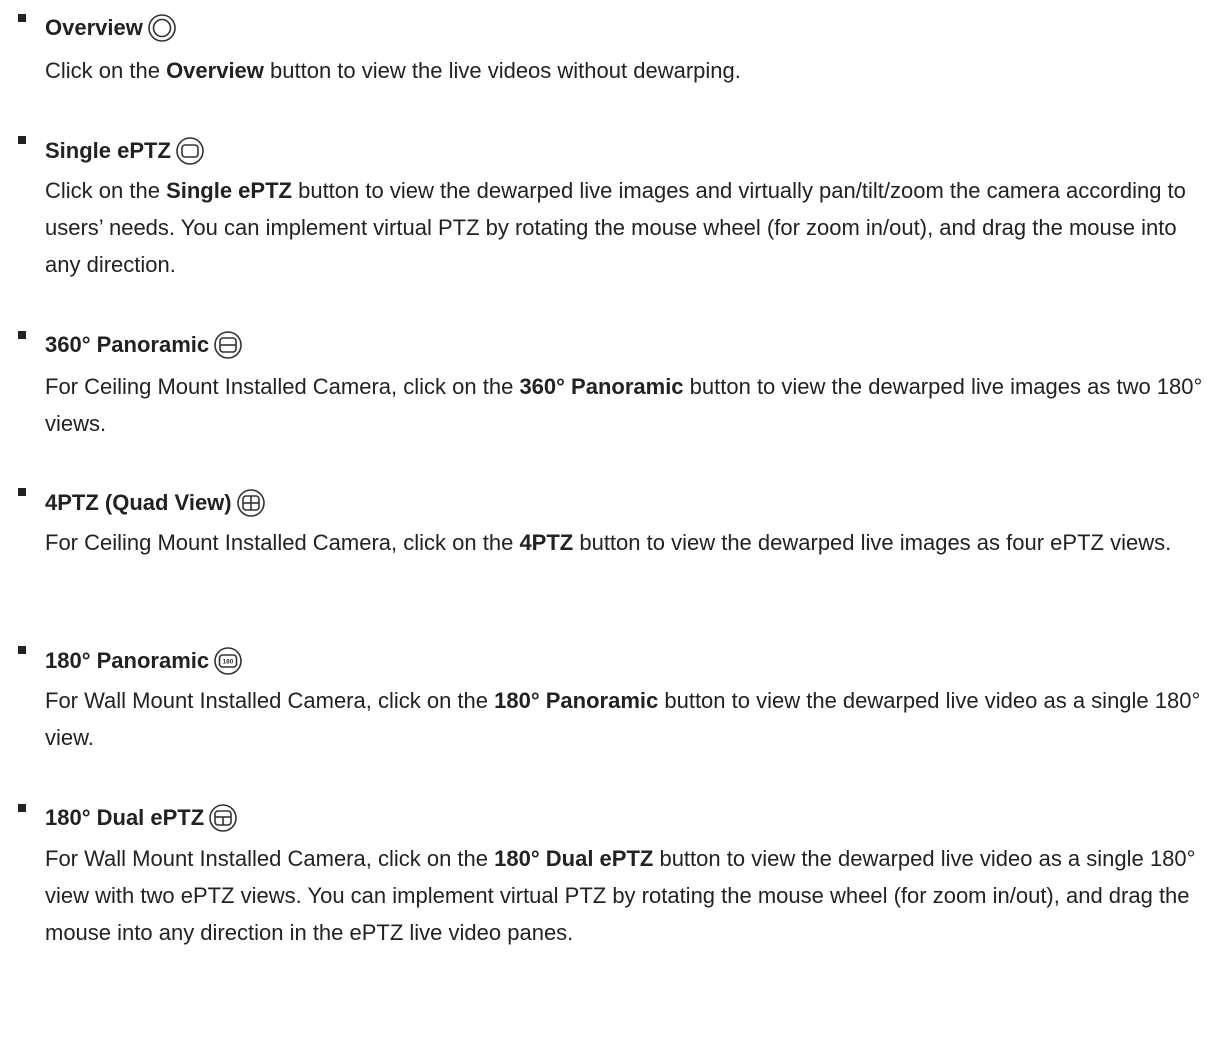 The width and height of the screenshot is (1212, 1048). I want to click on item-heading: 360° Panoramic, so click(144, 345).